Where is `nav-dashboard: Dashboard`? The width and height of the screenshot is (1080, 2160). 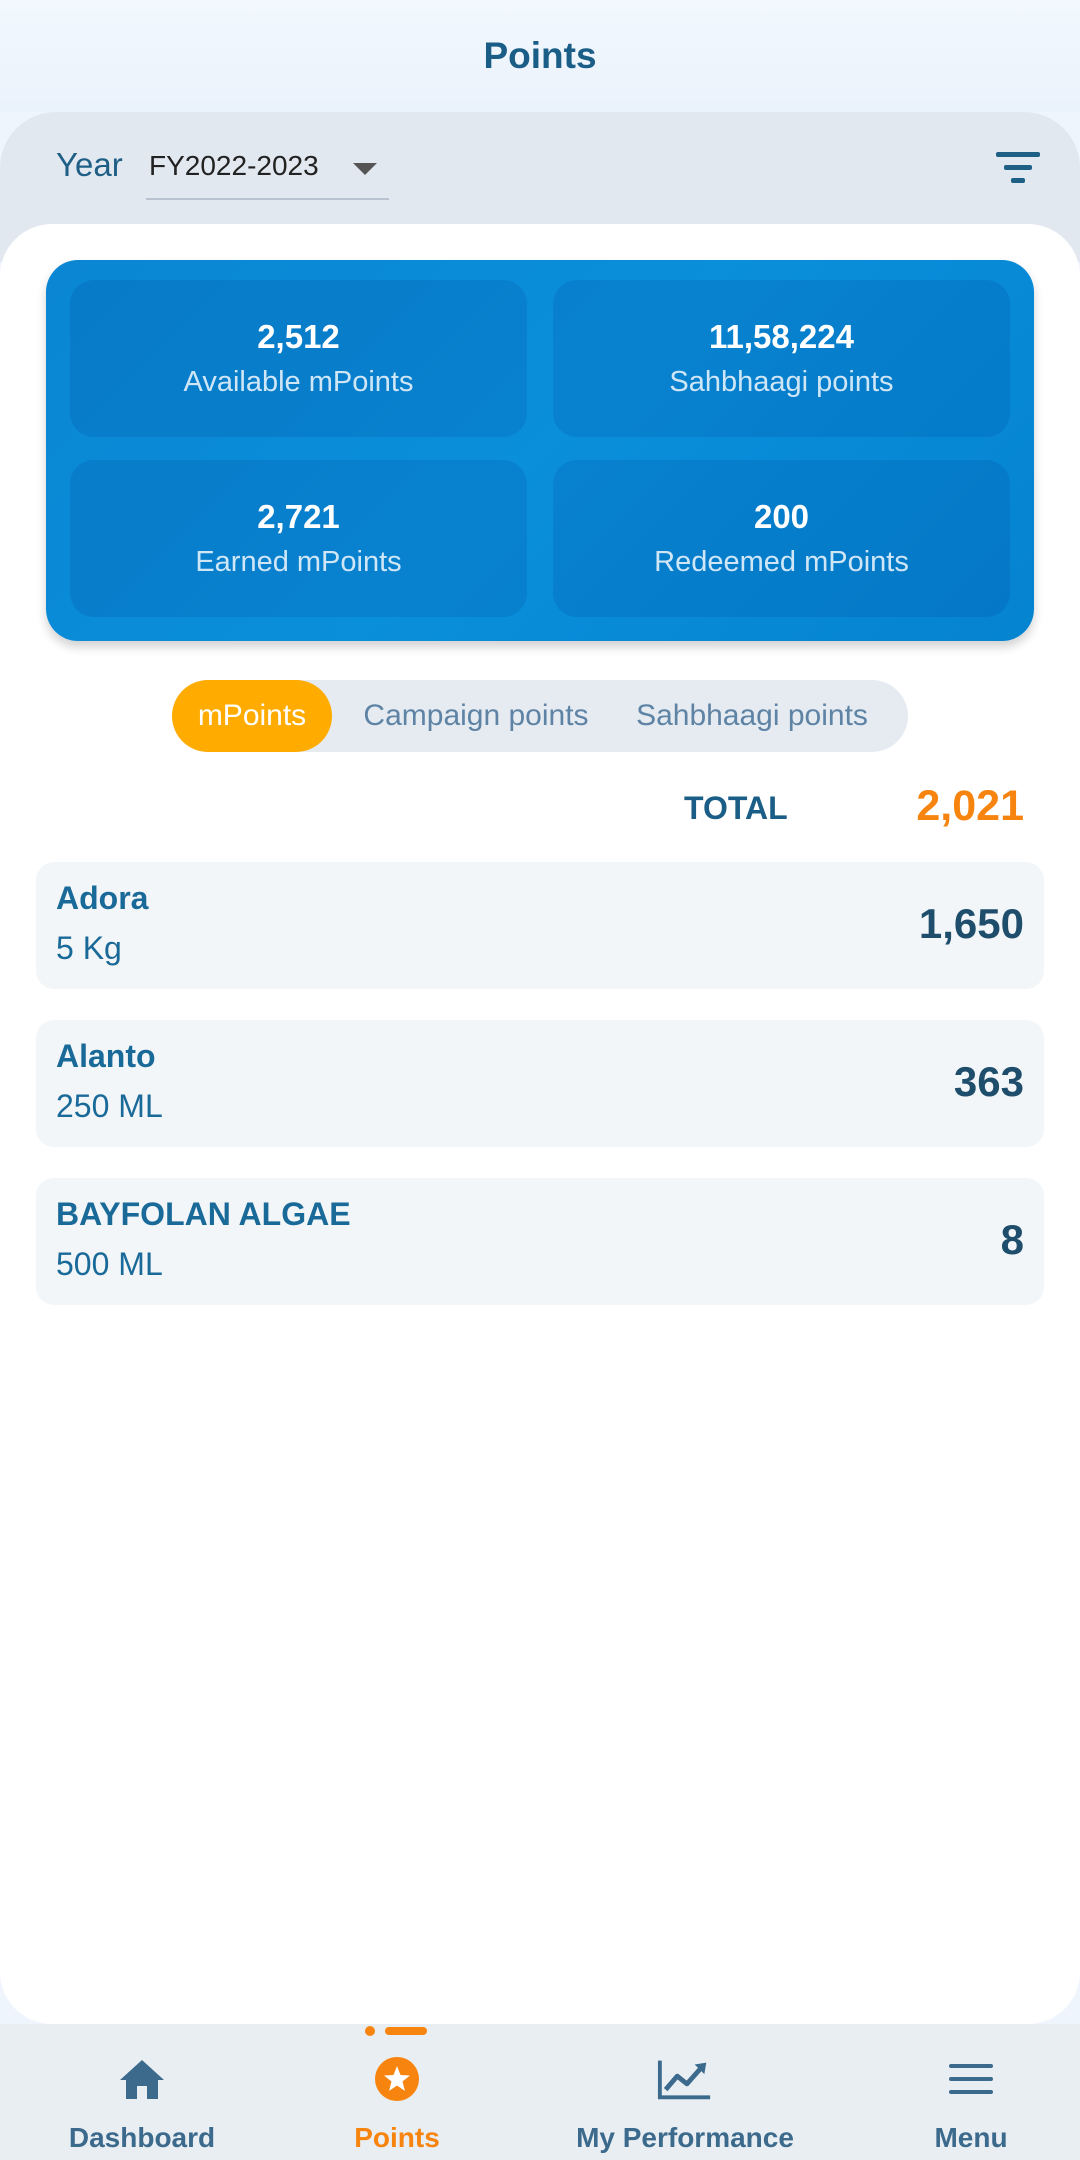
nav-dashboard: Dashboard is located at coordinates (142, 2092).